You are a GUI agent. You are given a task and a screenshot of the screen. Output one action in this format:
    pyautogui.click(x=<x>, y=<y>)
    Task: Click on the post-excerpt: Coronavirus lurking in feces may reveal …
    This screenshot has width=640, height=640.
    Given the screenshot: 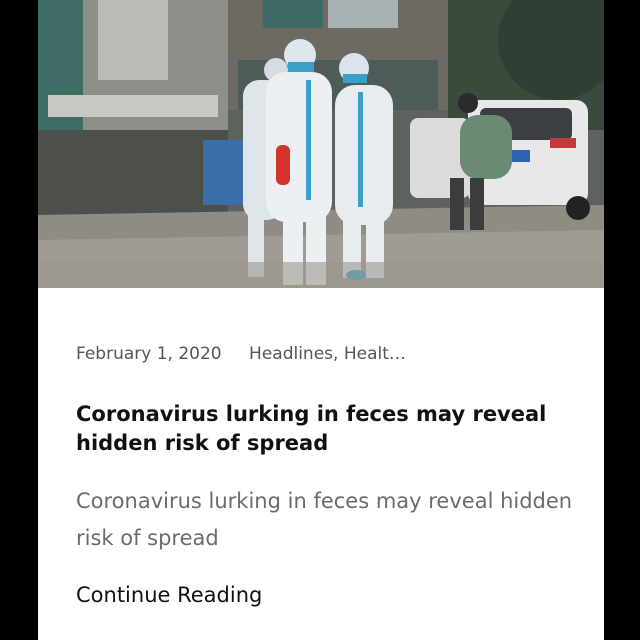 What is the action you would take?
    pyautogui.click(x=324, y=519)
    